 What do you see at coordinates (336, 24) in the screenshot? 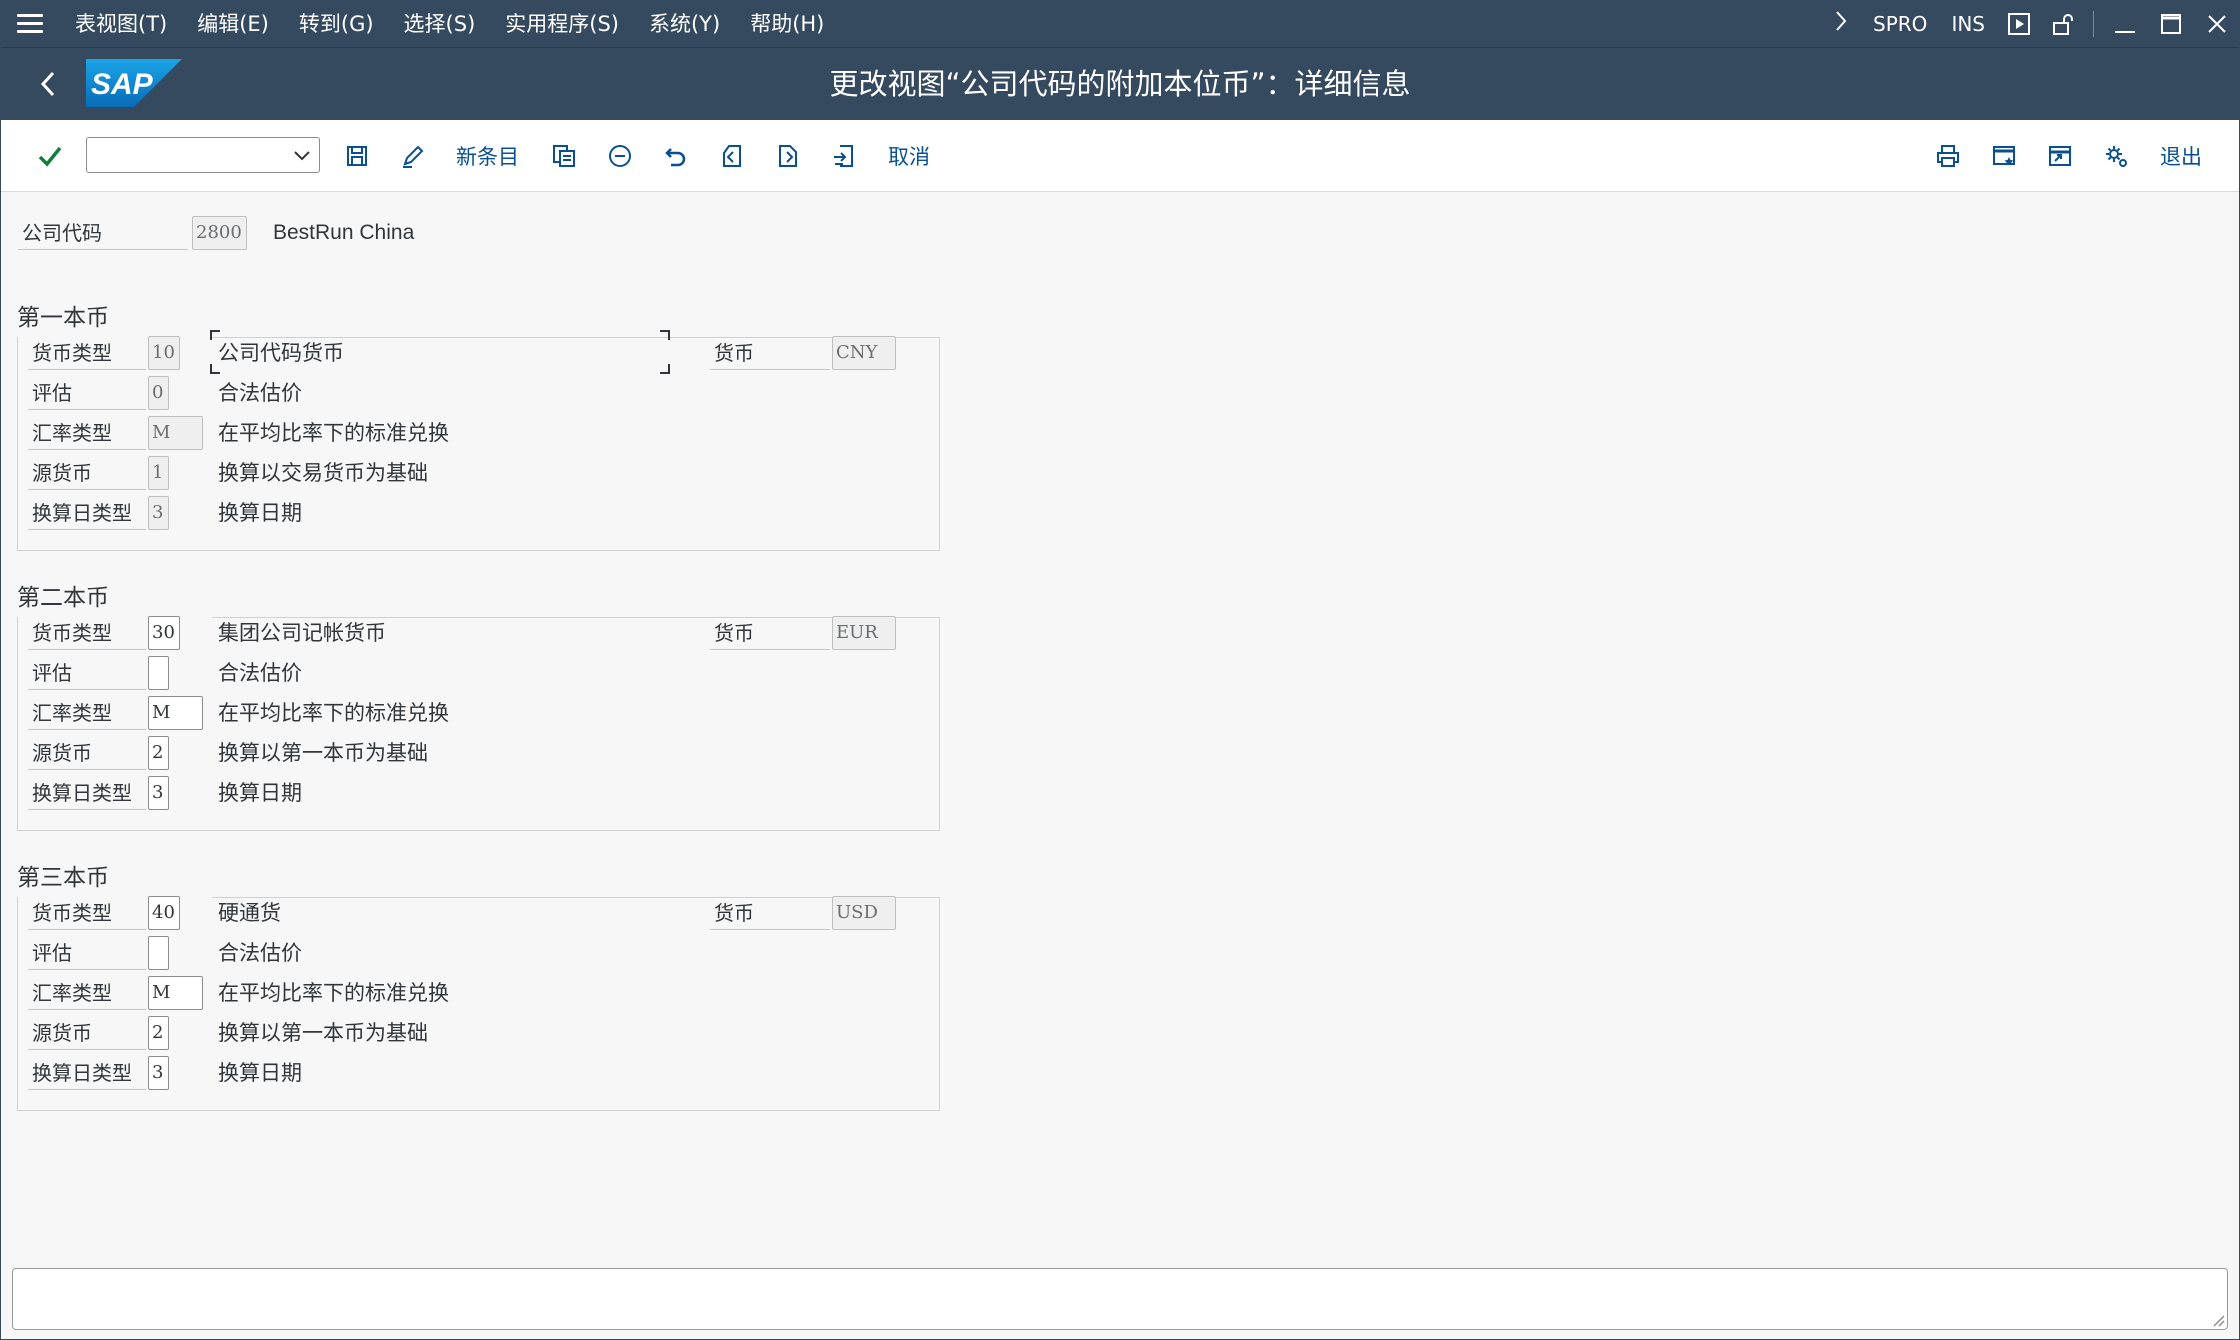
I see `menu-item-goto: 转到(G)` at bounding box center [336, 24].